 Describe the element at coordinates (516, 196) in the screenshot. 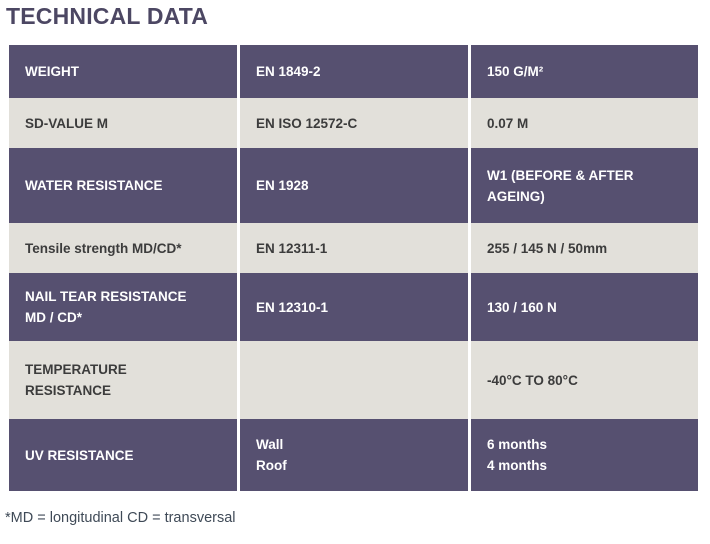

I see `row-value-line-2: AGEING)` at that location.